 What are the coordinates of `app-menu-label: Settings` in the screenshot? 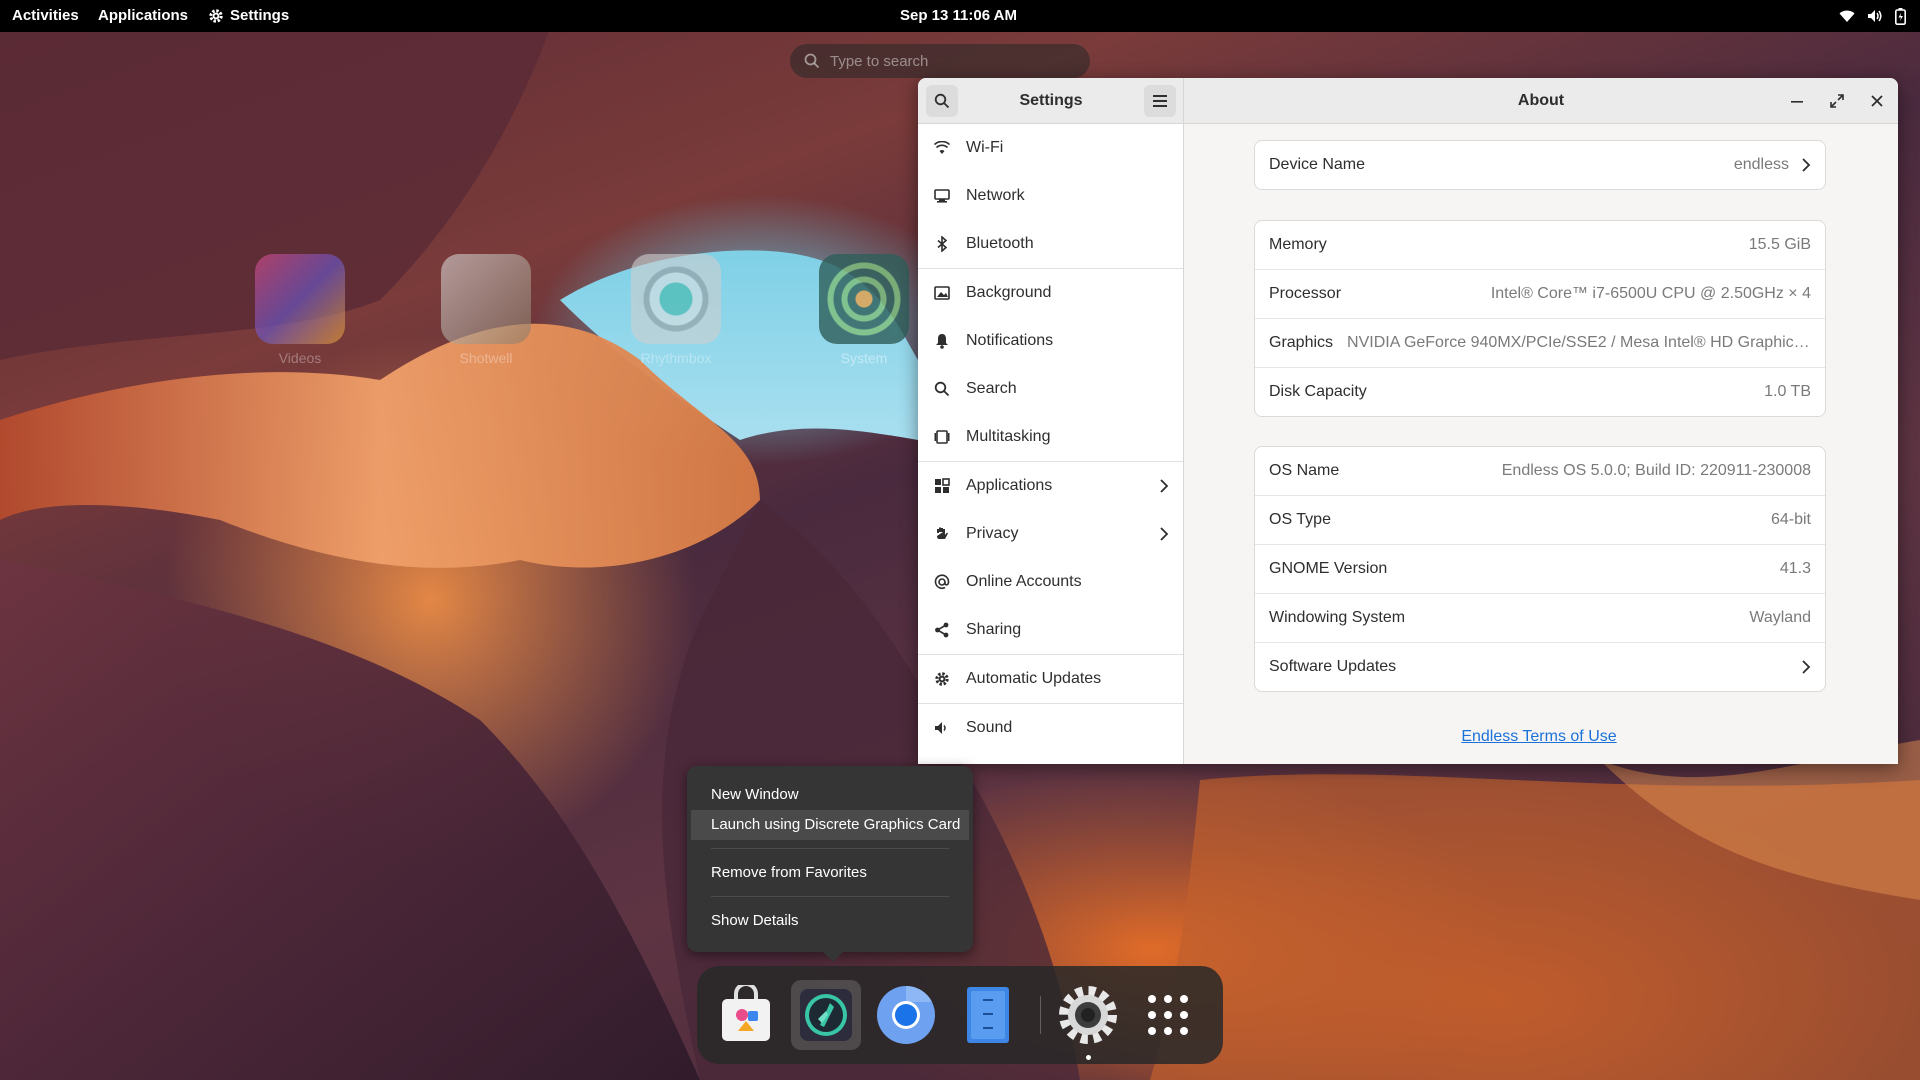 It's located at (260, 15).